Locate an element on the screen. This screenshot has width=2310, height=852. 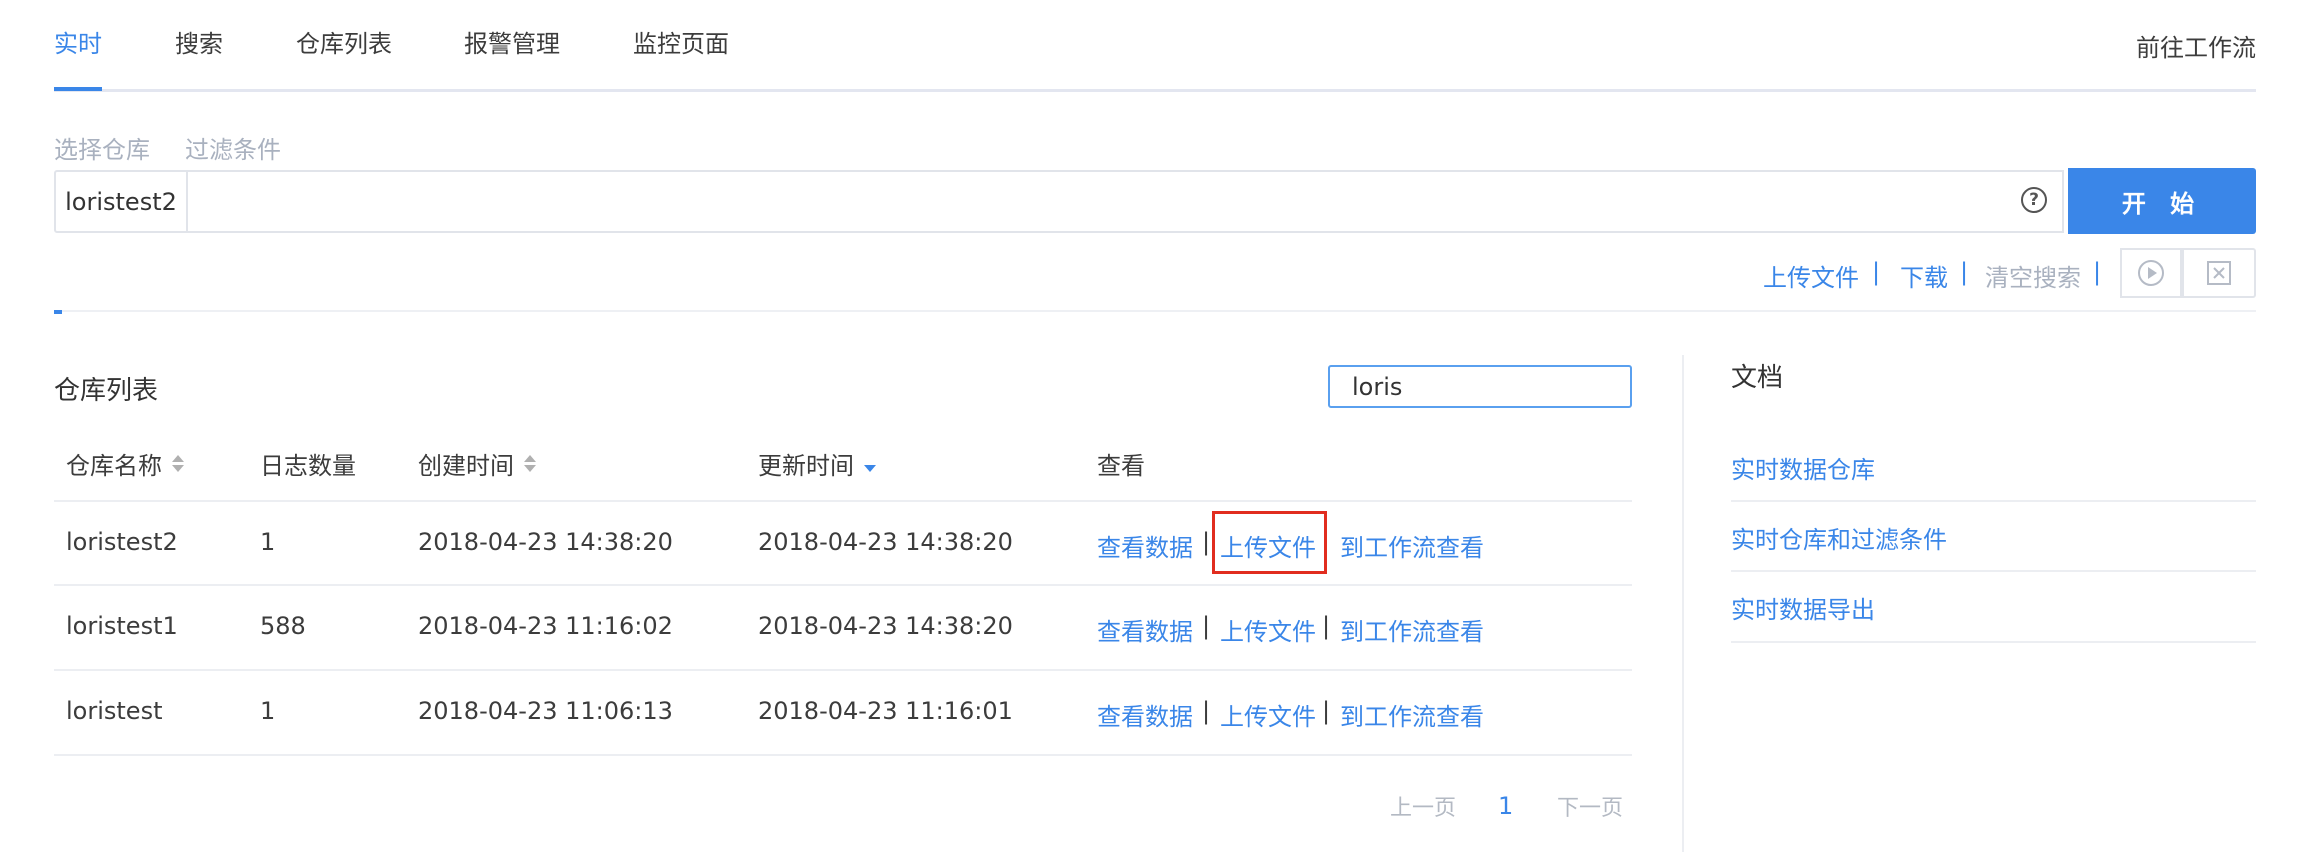
created-time-cell: 2018-04-23 11:06:13 is located at coordinates (545, 711).